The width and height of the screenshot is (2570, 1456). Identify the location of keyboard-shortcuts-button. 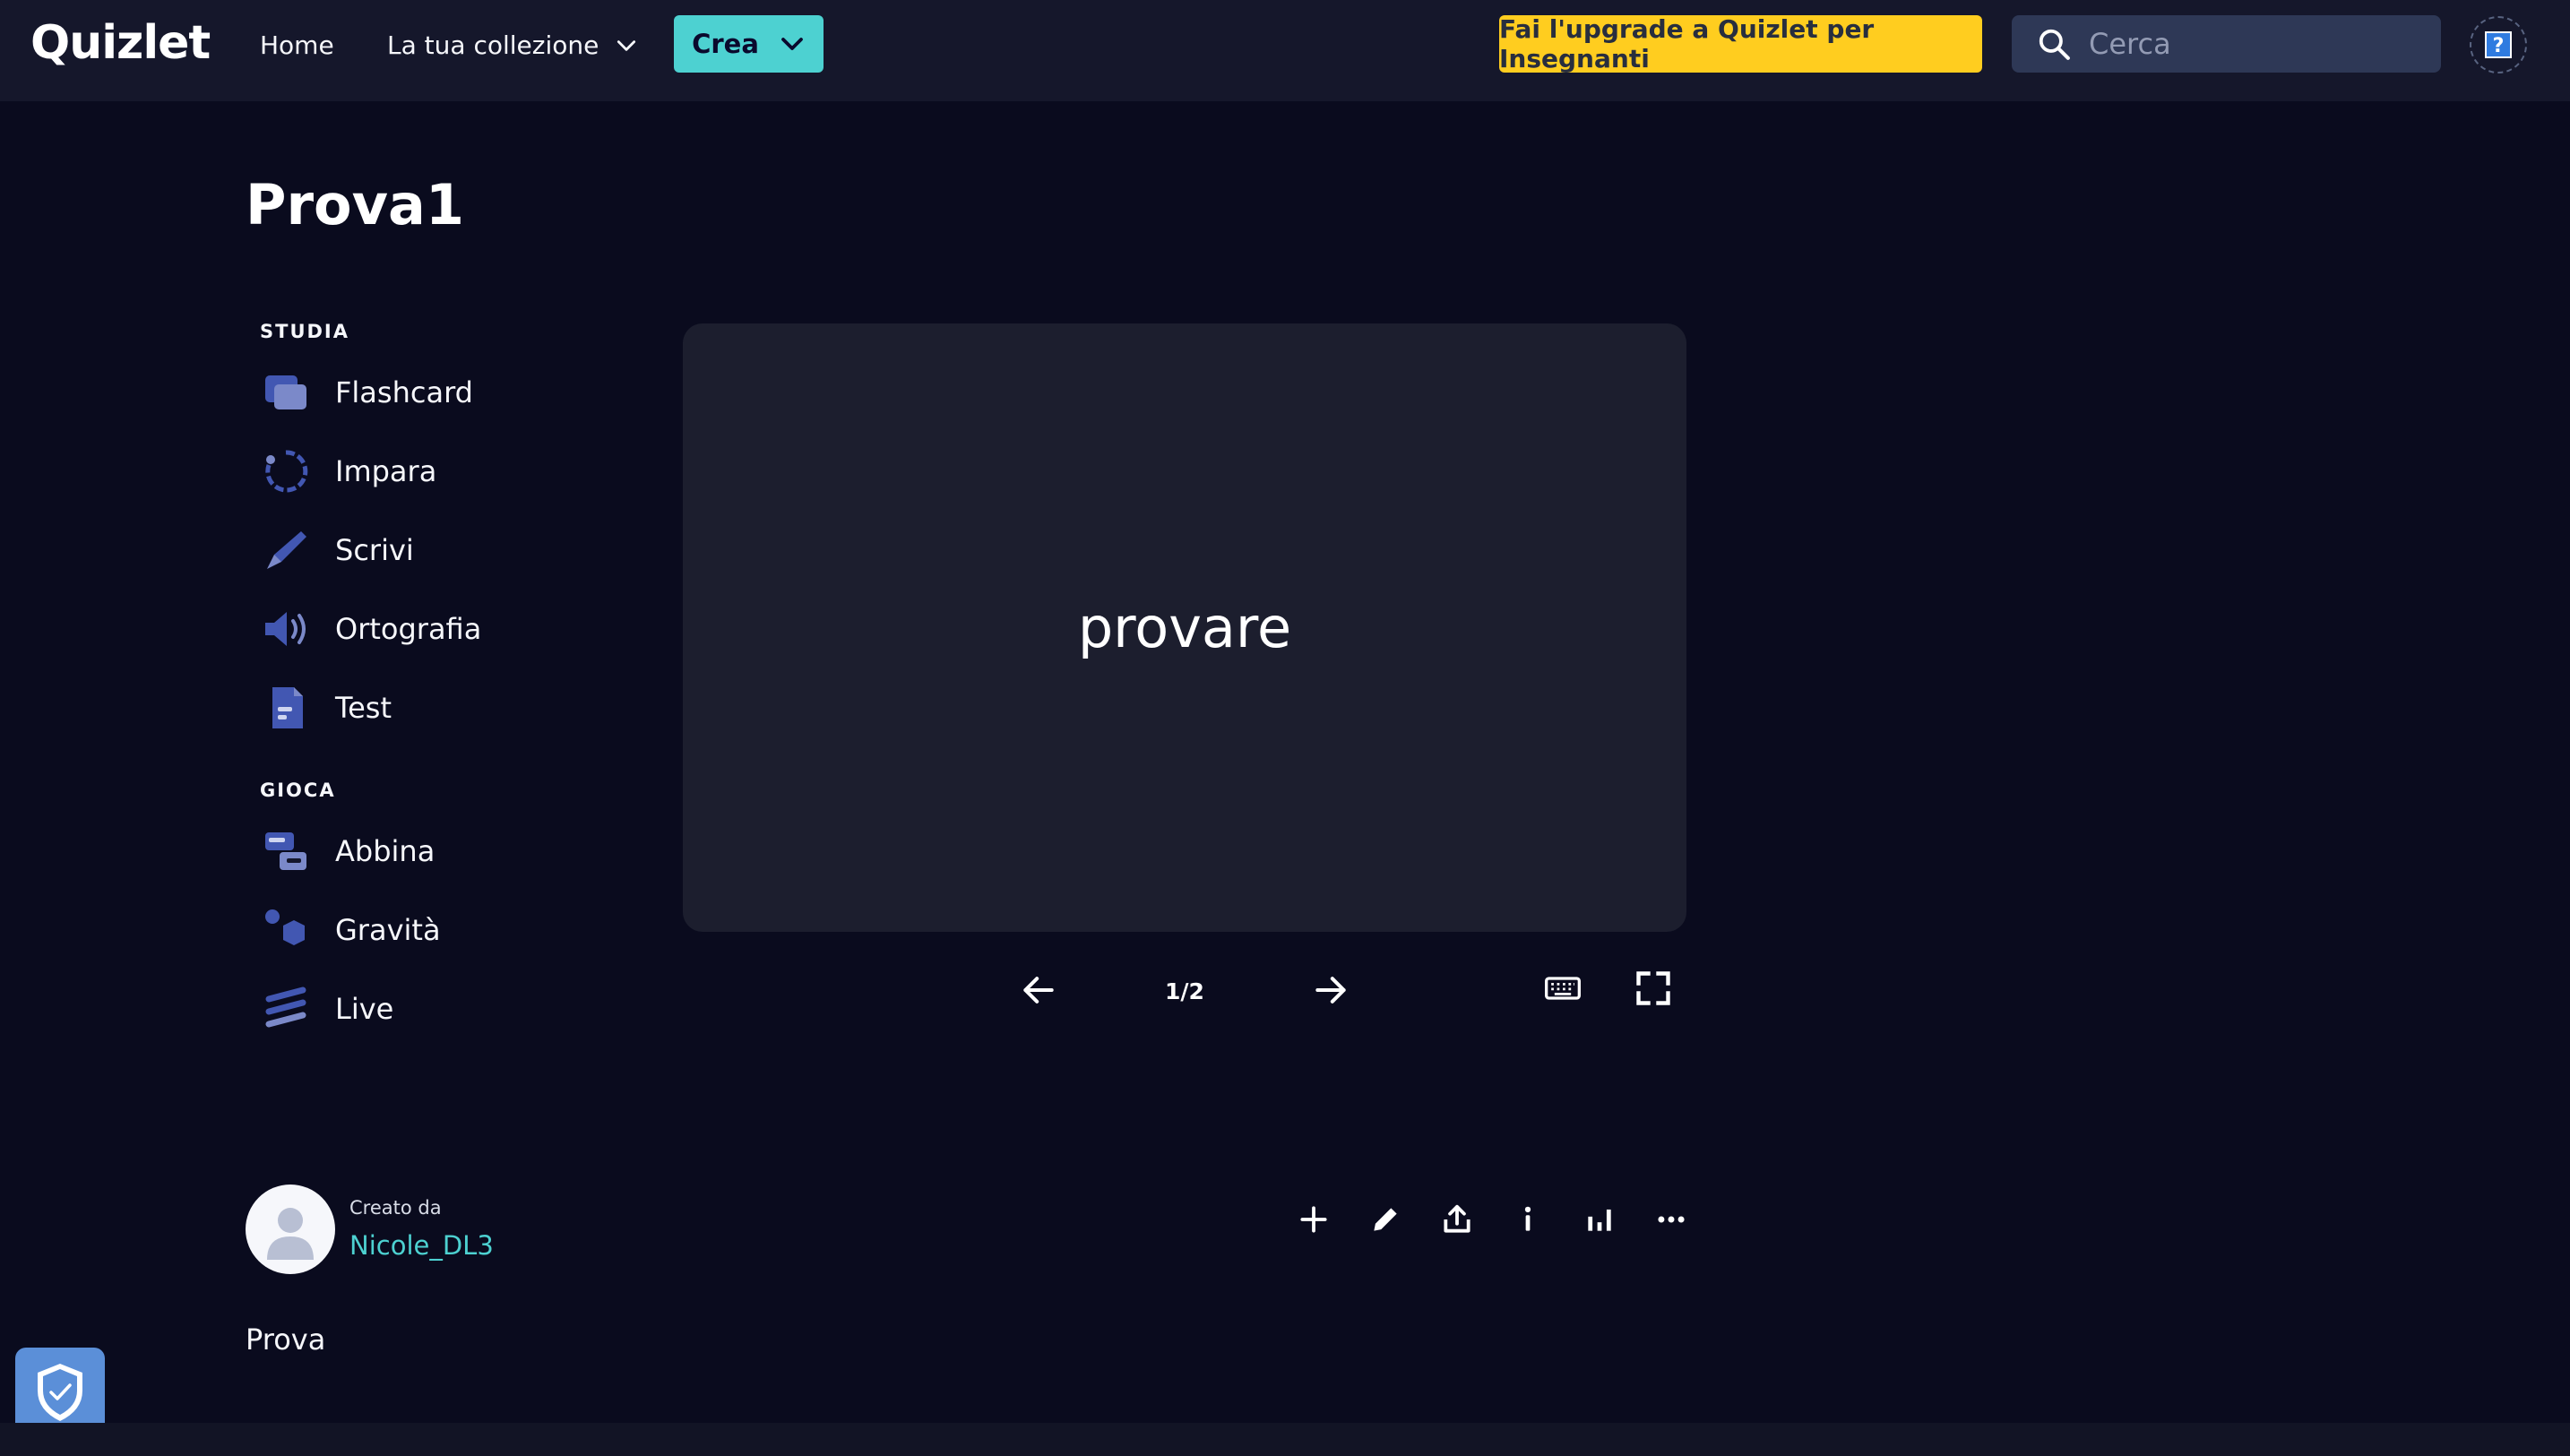
(1563, 988).